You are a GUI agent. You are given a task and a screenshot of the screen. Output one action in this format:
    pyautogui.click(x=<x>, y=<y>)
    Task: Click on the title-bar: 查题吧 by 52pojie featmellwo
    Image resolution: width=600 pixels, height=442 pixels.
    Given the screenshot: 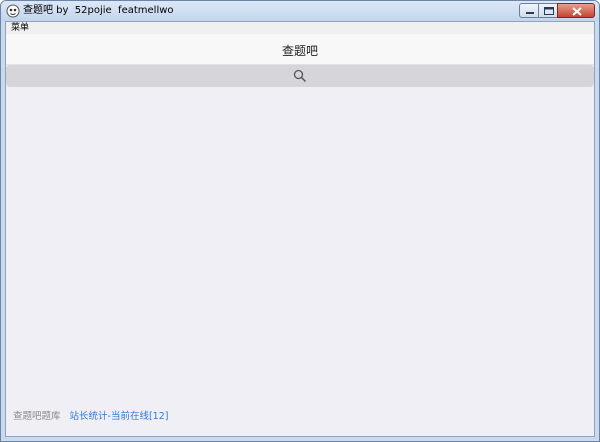 What is the action you would take?
    pyautogui.click(x=300, y=11)
    